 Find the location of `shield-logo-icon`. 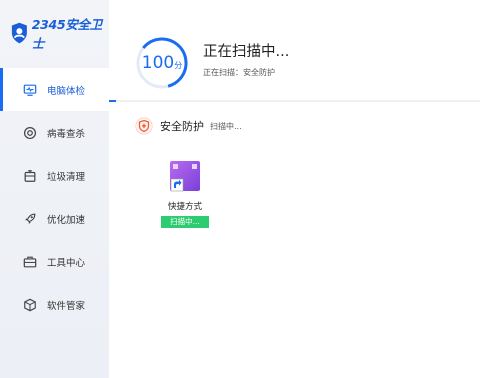

shield-logo-icon is located at coordinates (19, 33).